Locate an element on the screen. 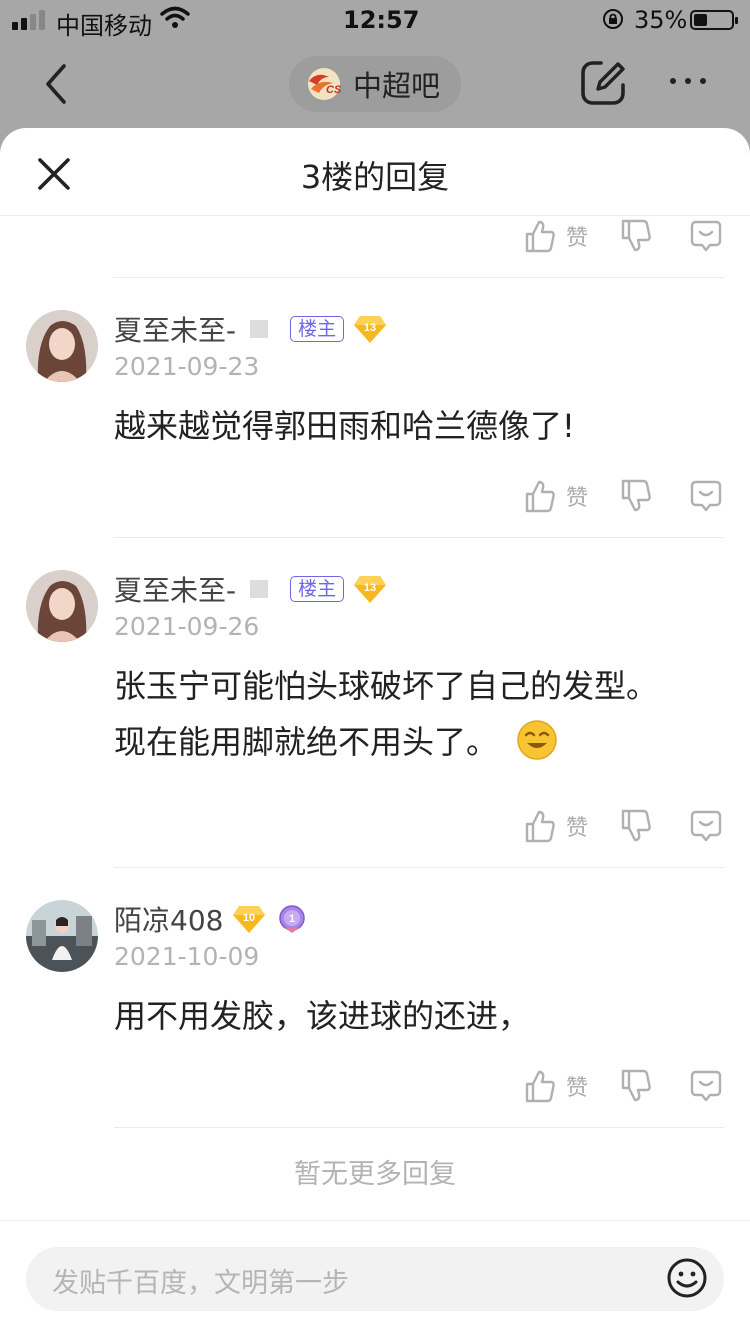  forum-title-pill: CS 中超吧 is located at coordinates (375, 84).